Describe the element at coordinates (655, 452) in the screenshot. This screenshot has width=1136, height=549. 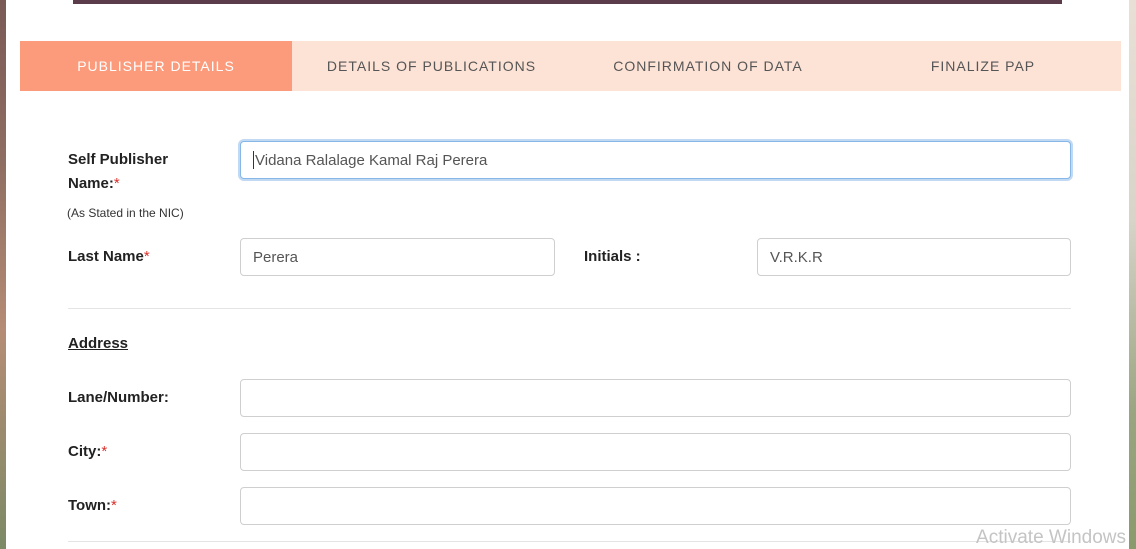
I see `city-input` at that location.